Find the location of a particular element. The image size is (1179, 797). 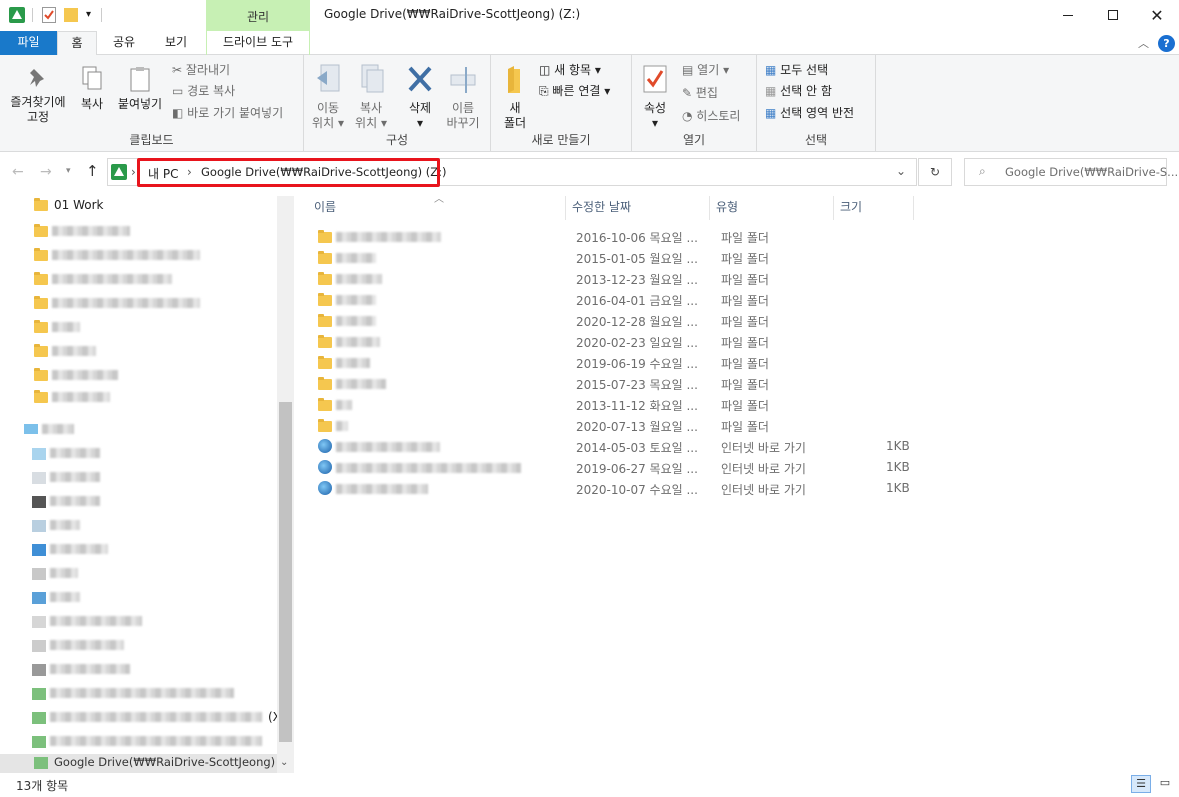

status-bar: 13개 항목 ☰ ▭ is located at coordinates (589, 785).